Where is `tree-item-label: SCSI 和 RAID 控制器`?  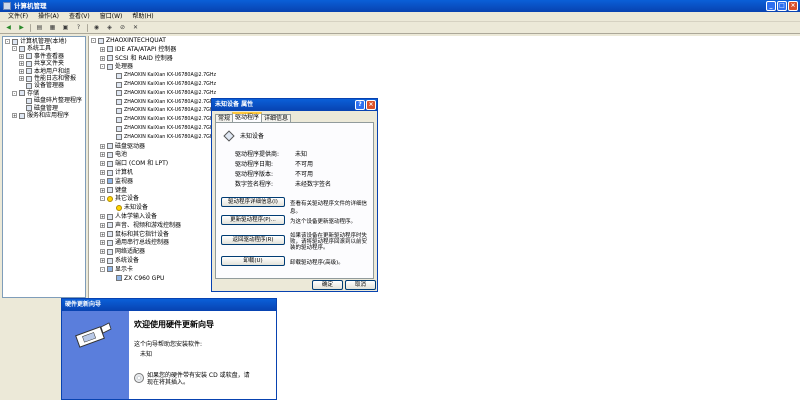 tree-item-label: SCSI 和 RAID 控制器 is located at coordinates (144, 58).